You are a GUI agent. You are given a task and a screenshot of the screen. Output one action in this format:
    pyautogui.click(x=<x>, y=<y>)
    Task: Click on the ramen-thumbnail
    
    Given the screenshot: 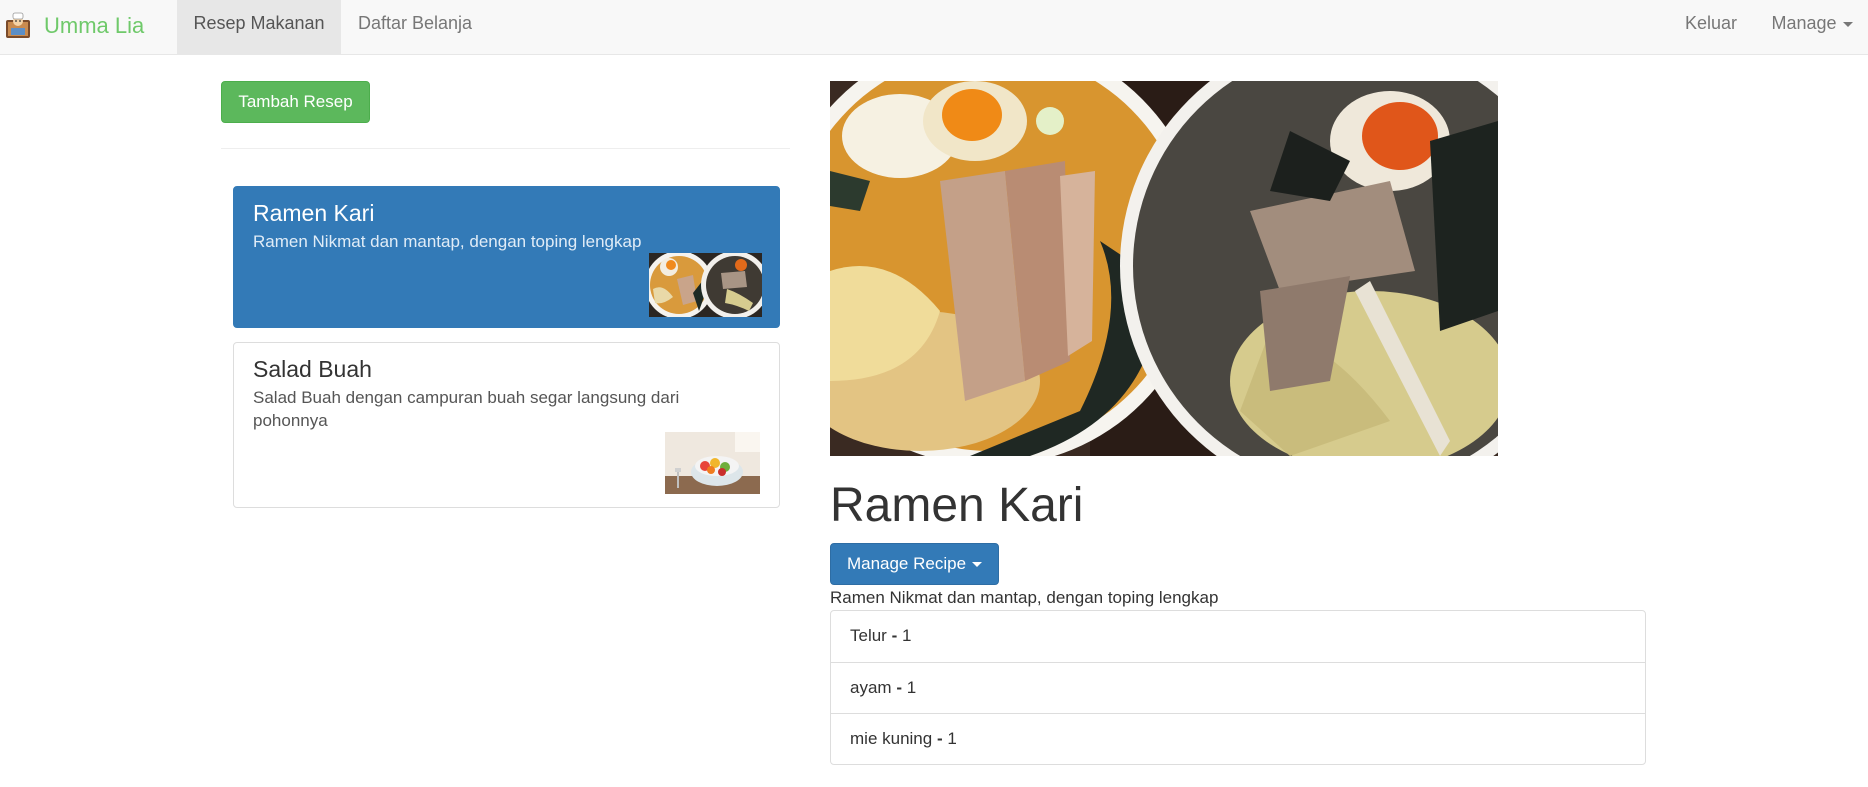 What is the action you would take?
    pyautogui.click(x=705, y=285)
    